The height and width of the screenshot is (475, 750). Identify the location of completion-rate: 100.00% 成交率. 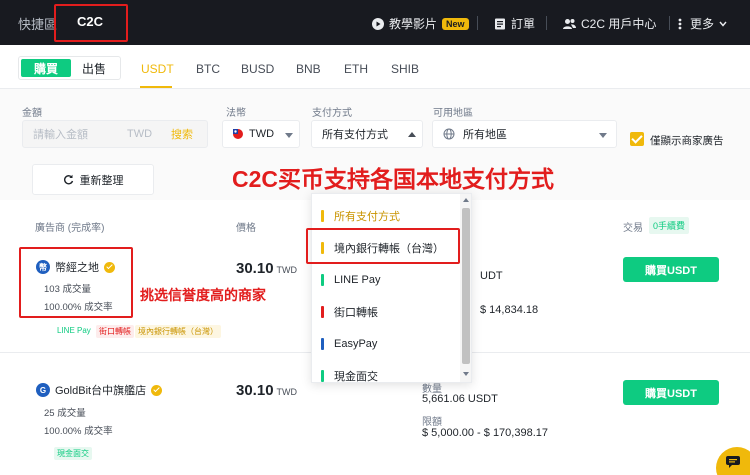
(78, 431).